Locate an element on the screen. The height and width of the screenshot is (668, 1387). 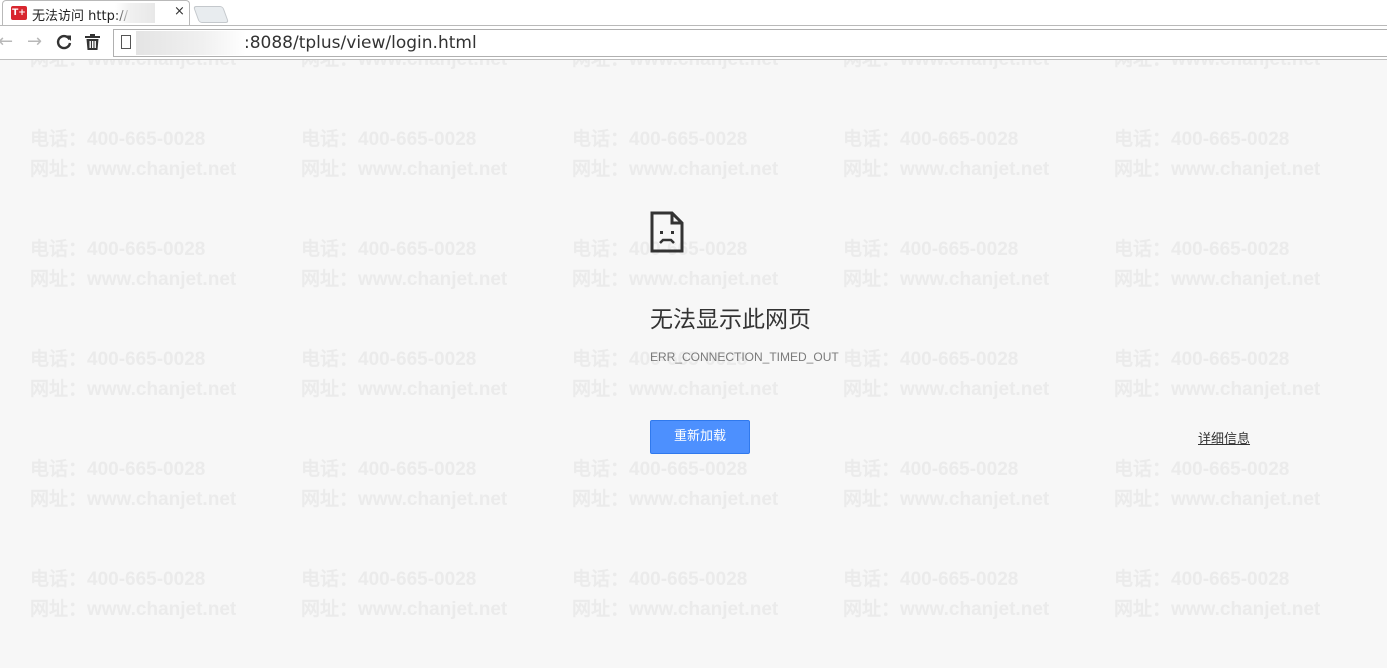
error-title: 无法显示此网页 is located at coordinates (730, 320).